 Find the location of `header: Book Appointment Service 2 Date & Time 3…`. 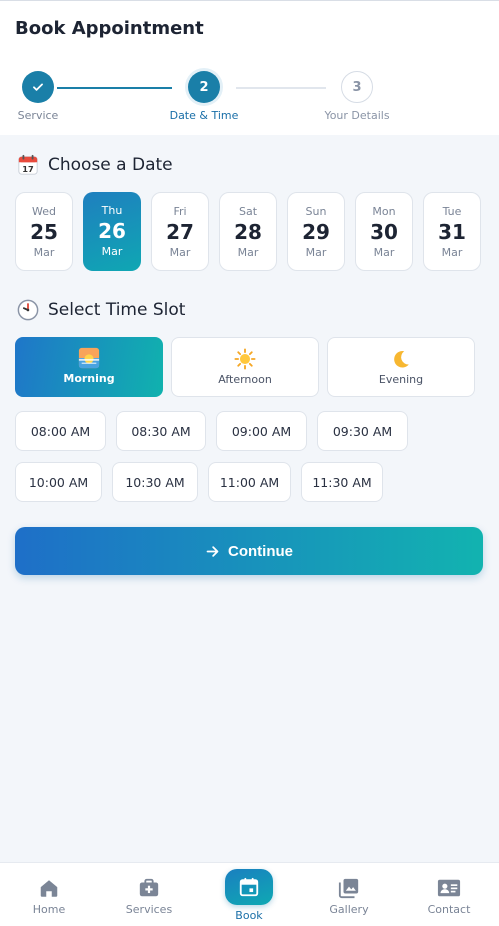

header: Book Appointment Service 2 Date & Time 3… is located at coordinates (249, 68).